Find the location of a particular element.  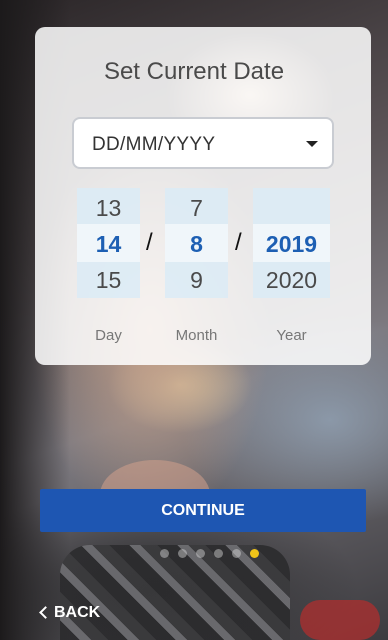

caret-down-icon is located at coordinates (312, 144).